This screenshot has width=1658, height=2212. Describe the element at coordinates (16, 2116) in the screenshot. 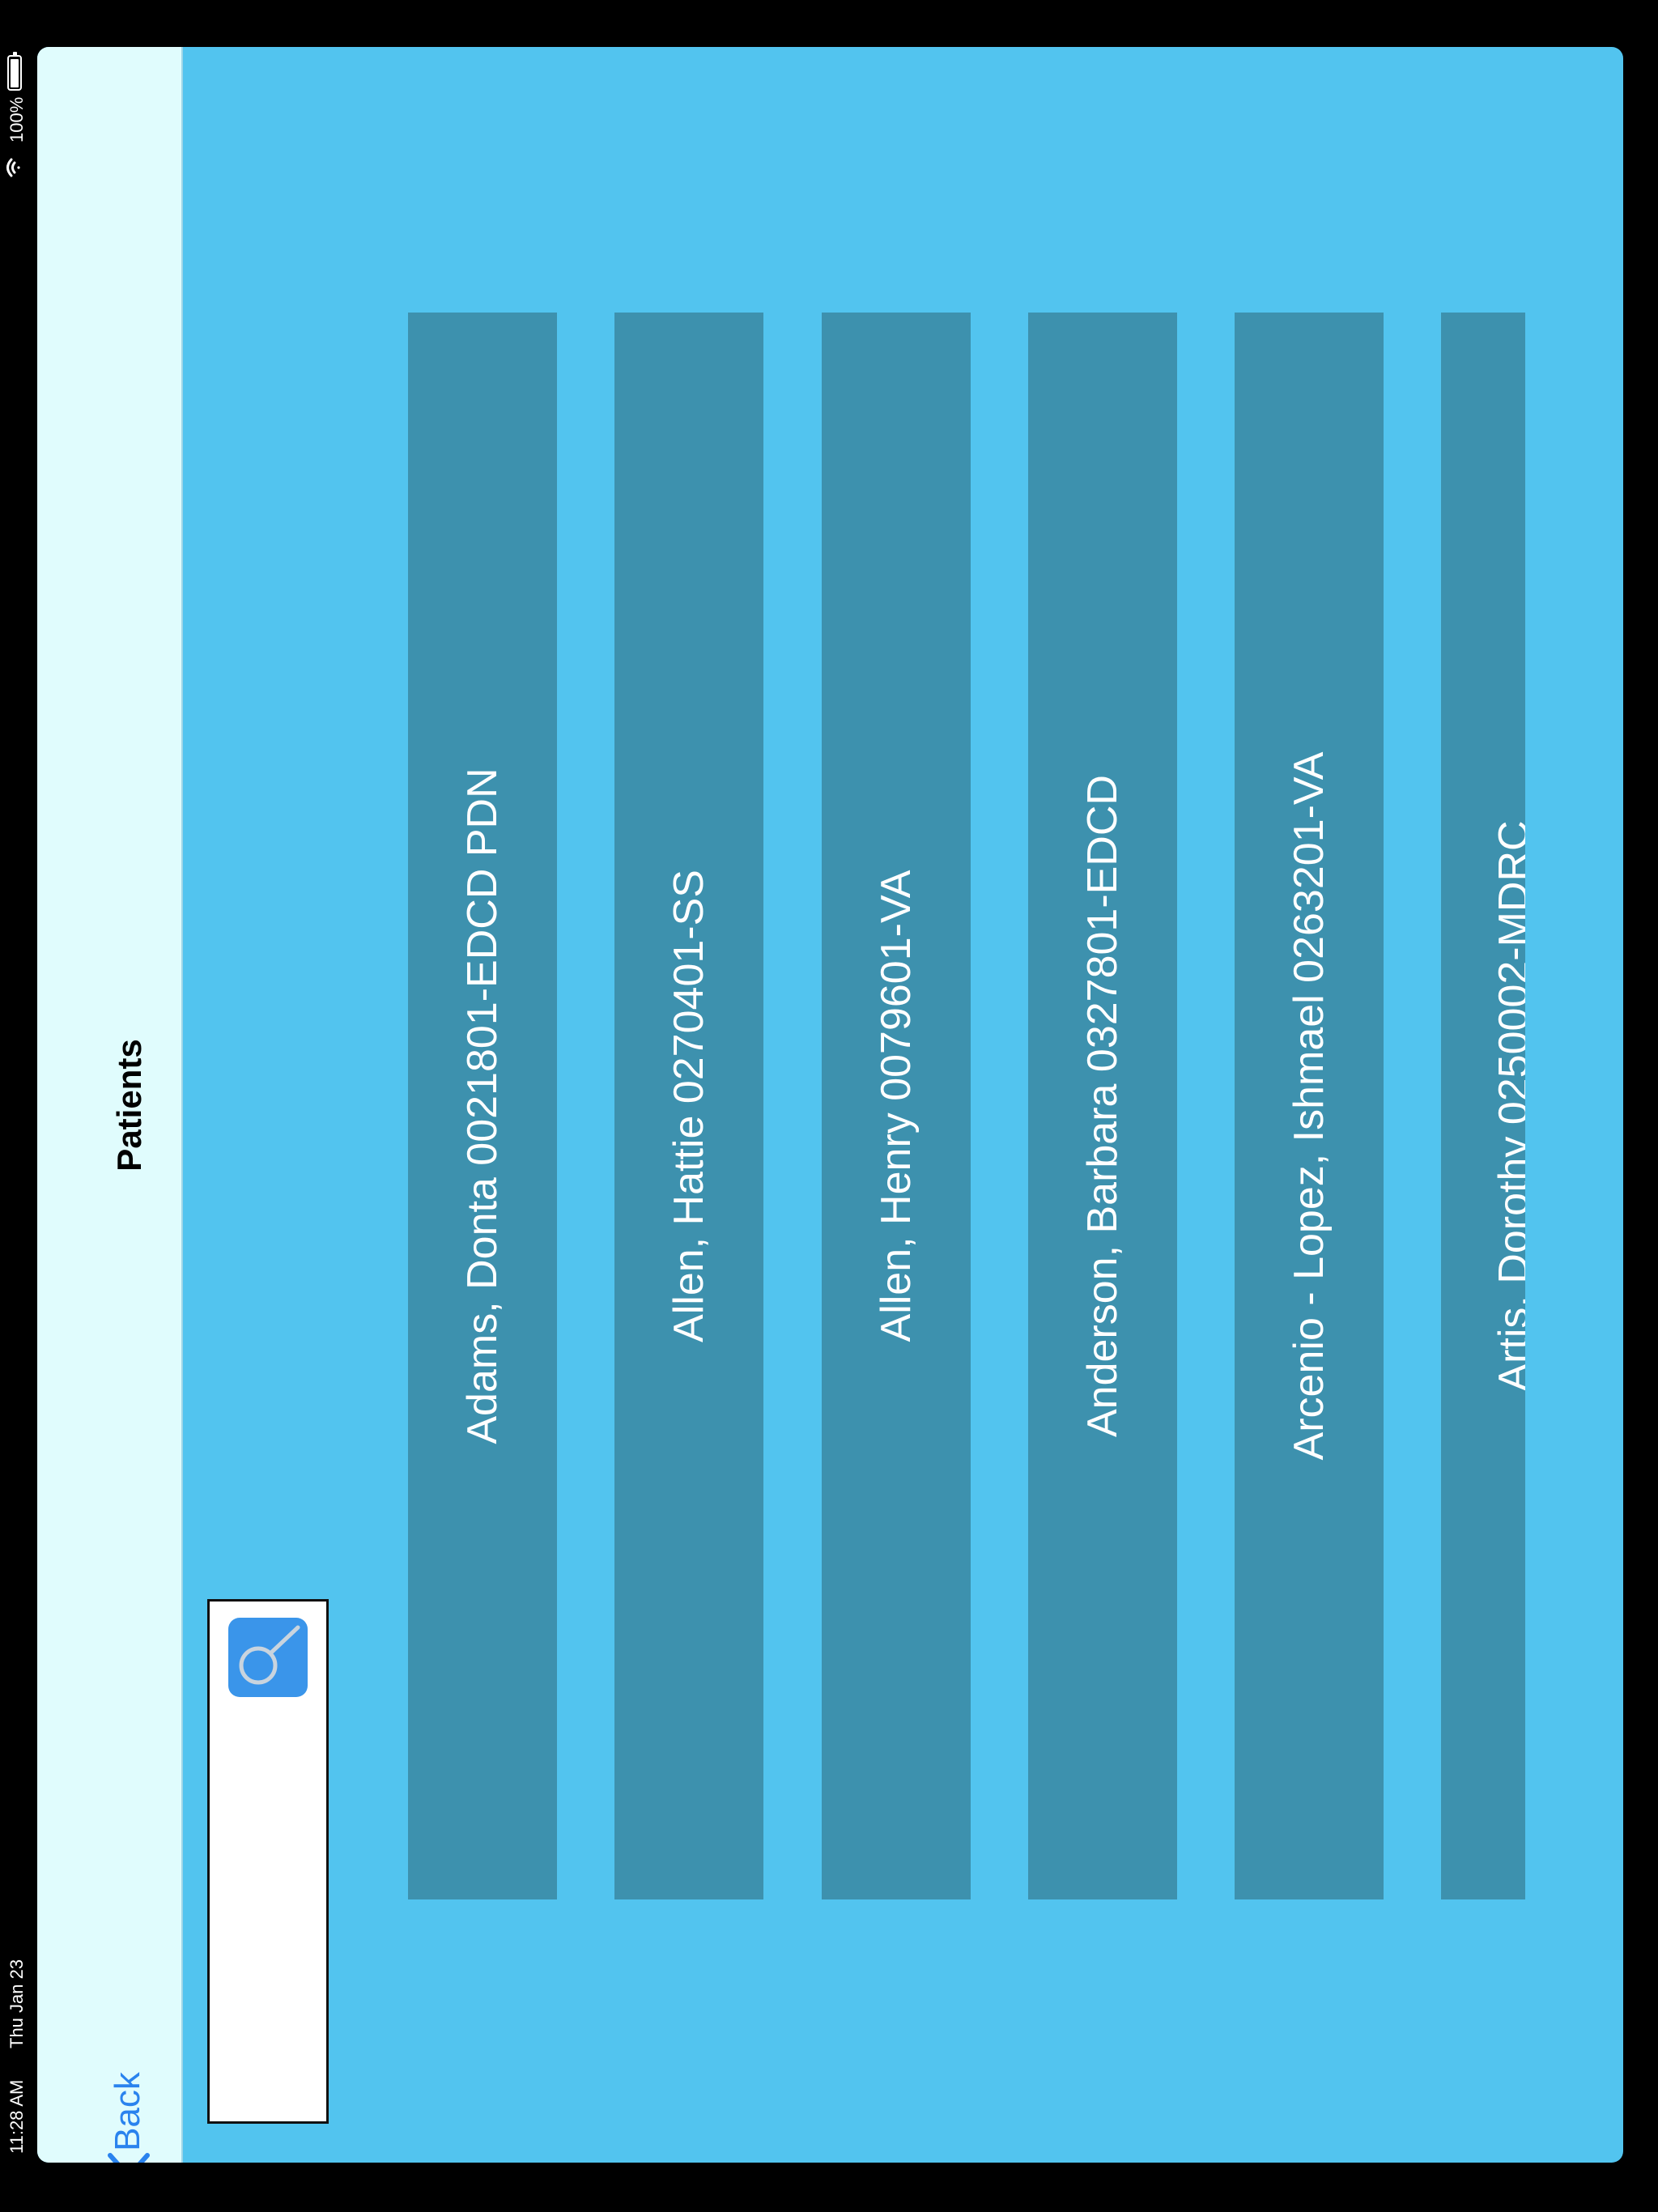

I see `status-time: 11:28 AM` at that location.